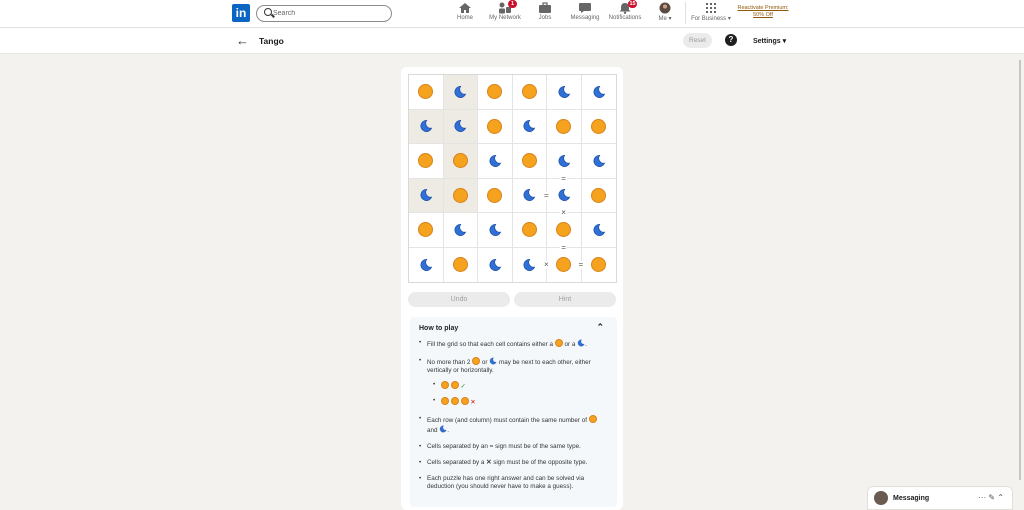 This screenshot has width=1024, height=510. What do you see at coordinates (271, 41) in the screenshot?
I see `page-title: Tango` at bounding box center [271, 41].